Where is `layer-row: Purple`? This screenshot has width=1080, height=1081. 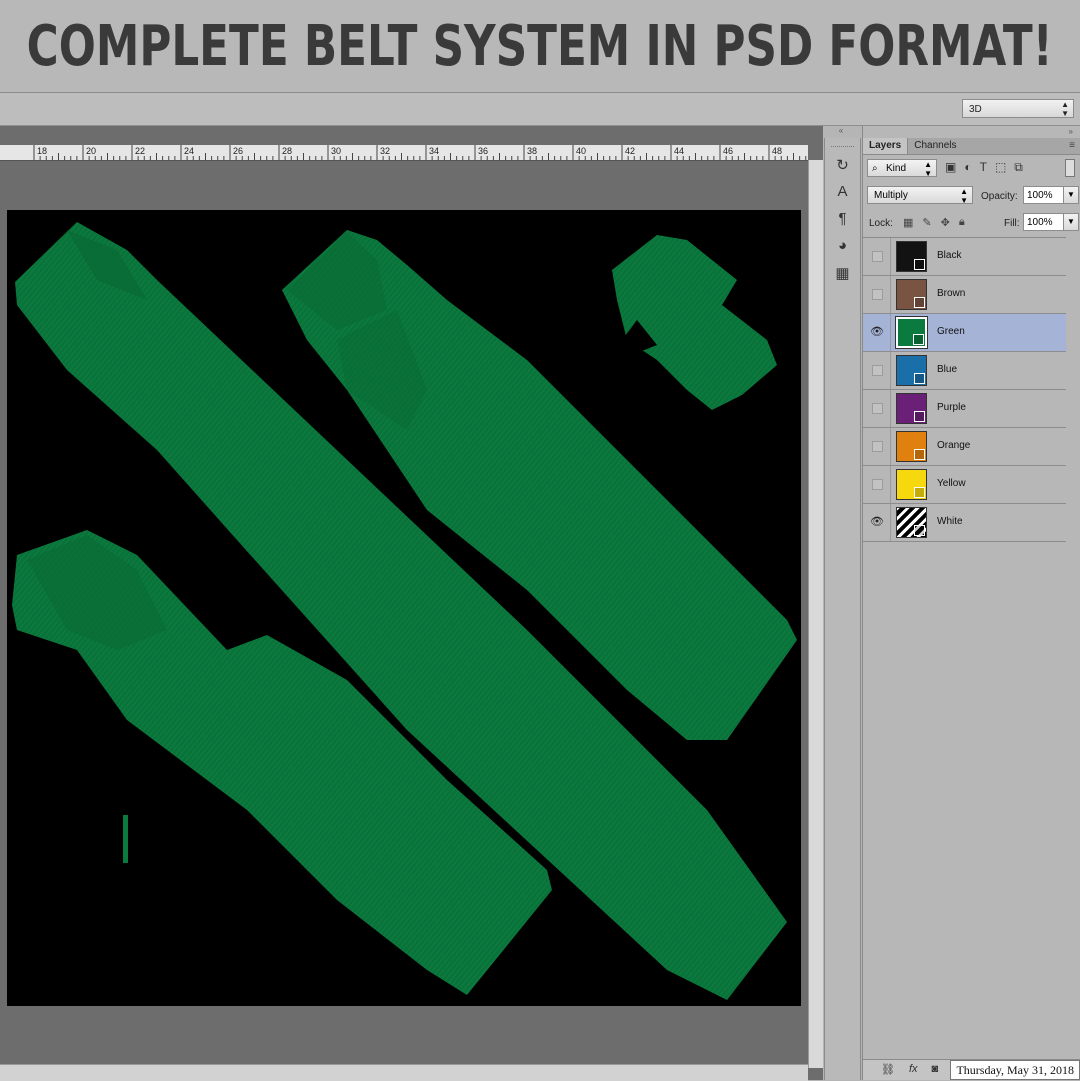 layer-row: Purple is located at coordinates (964, 409).